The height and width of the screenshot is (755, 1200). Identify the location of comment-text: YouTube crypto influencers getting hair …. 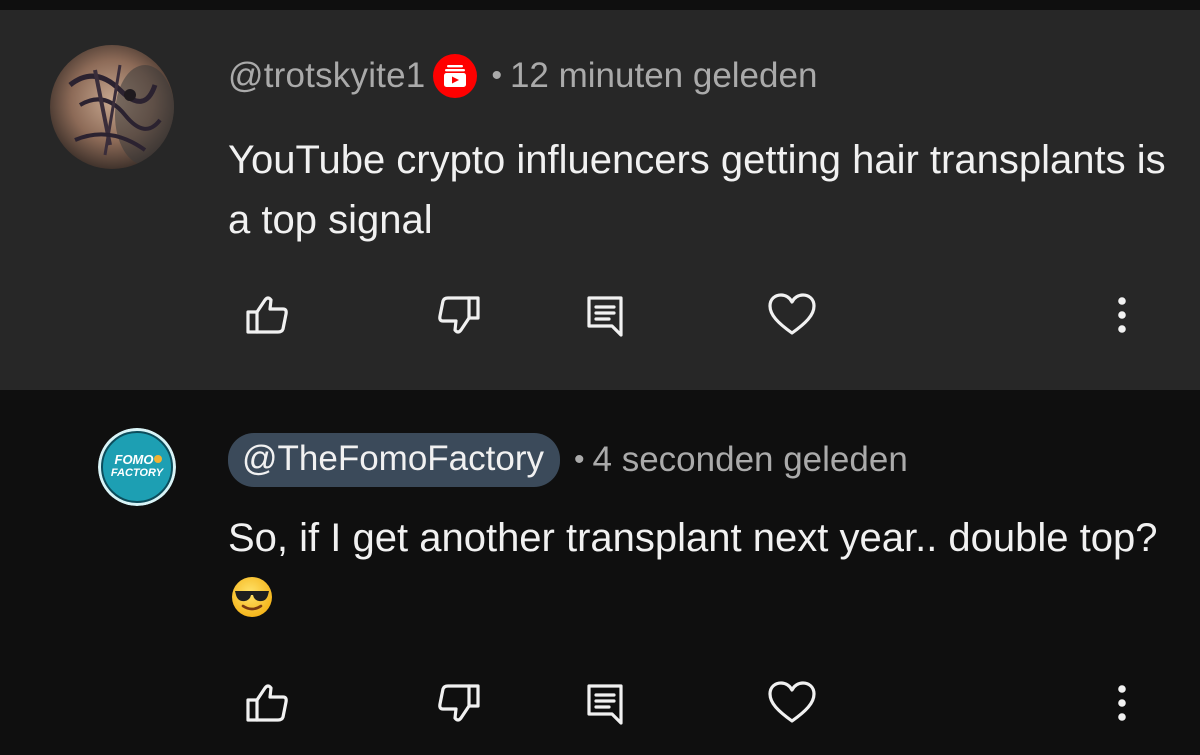
(697, 190).